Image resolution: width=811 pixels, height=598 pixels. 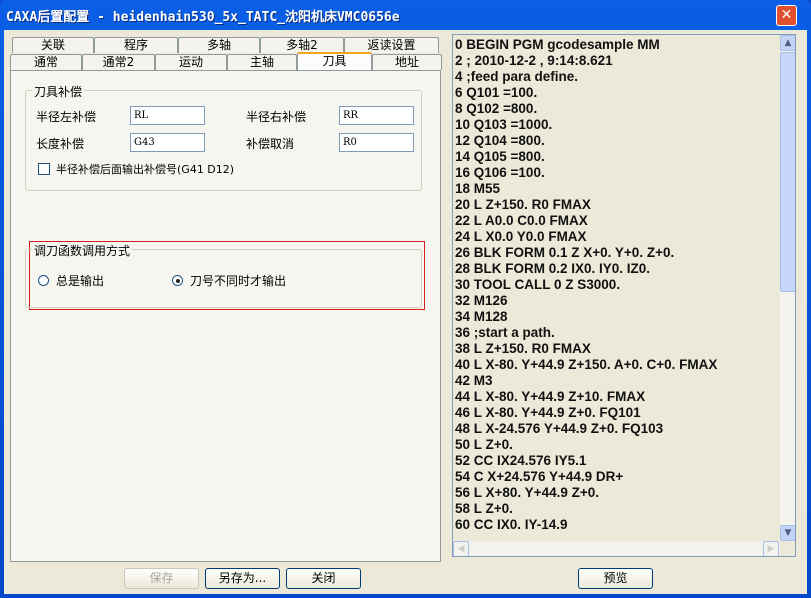 What do you see at coordinates (787, 533) in the screenshot?
I see `scroll-down-icon: ▼` at bounding box center [787, 533].